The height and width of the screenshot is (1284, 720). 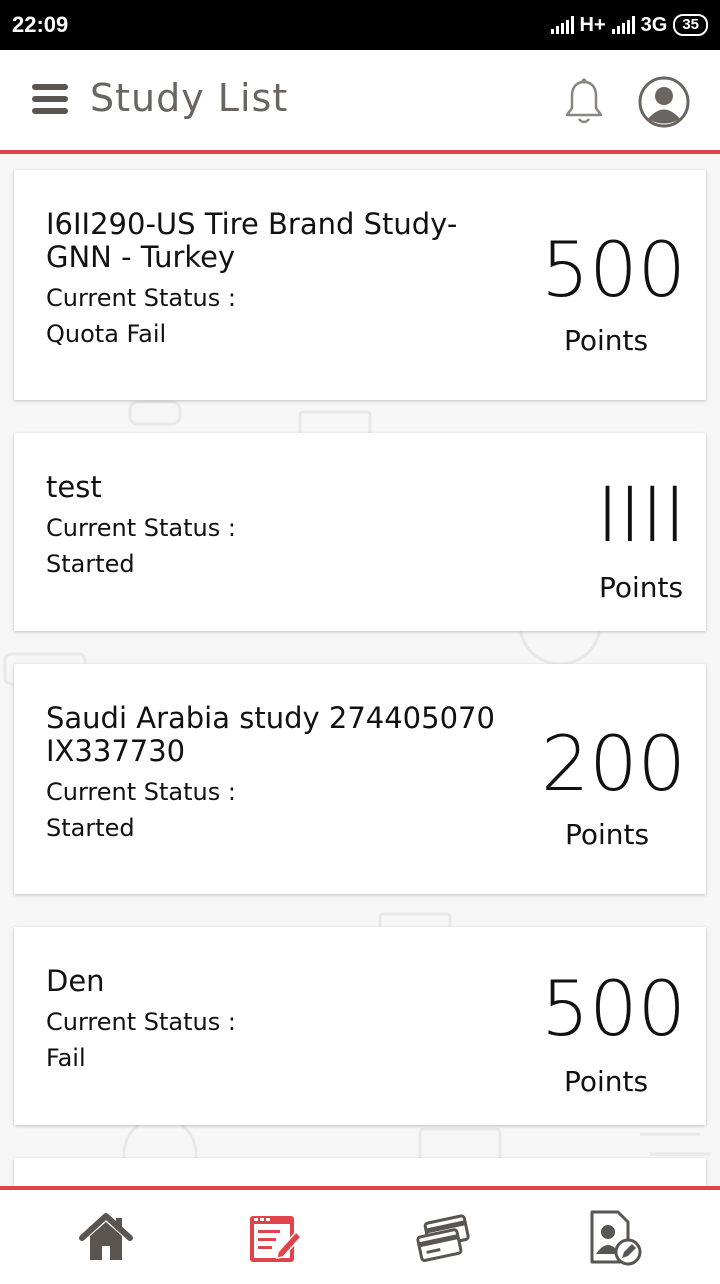 I want to click on points-value: 200, so click(x=613, y=763).